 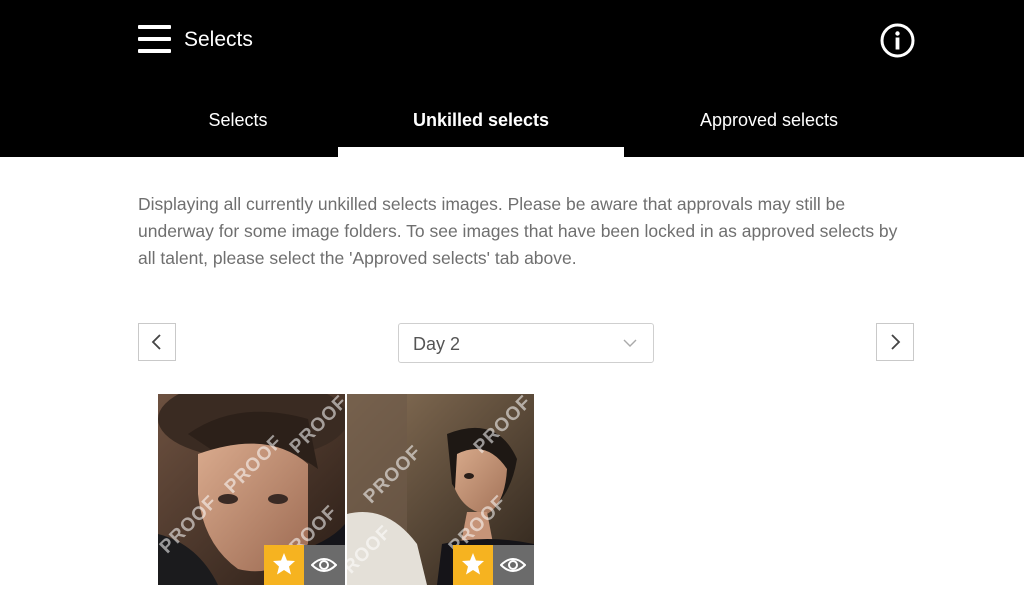 I want to click on hamburger-icon, so click(x=155, y=40).